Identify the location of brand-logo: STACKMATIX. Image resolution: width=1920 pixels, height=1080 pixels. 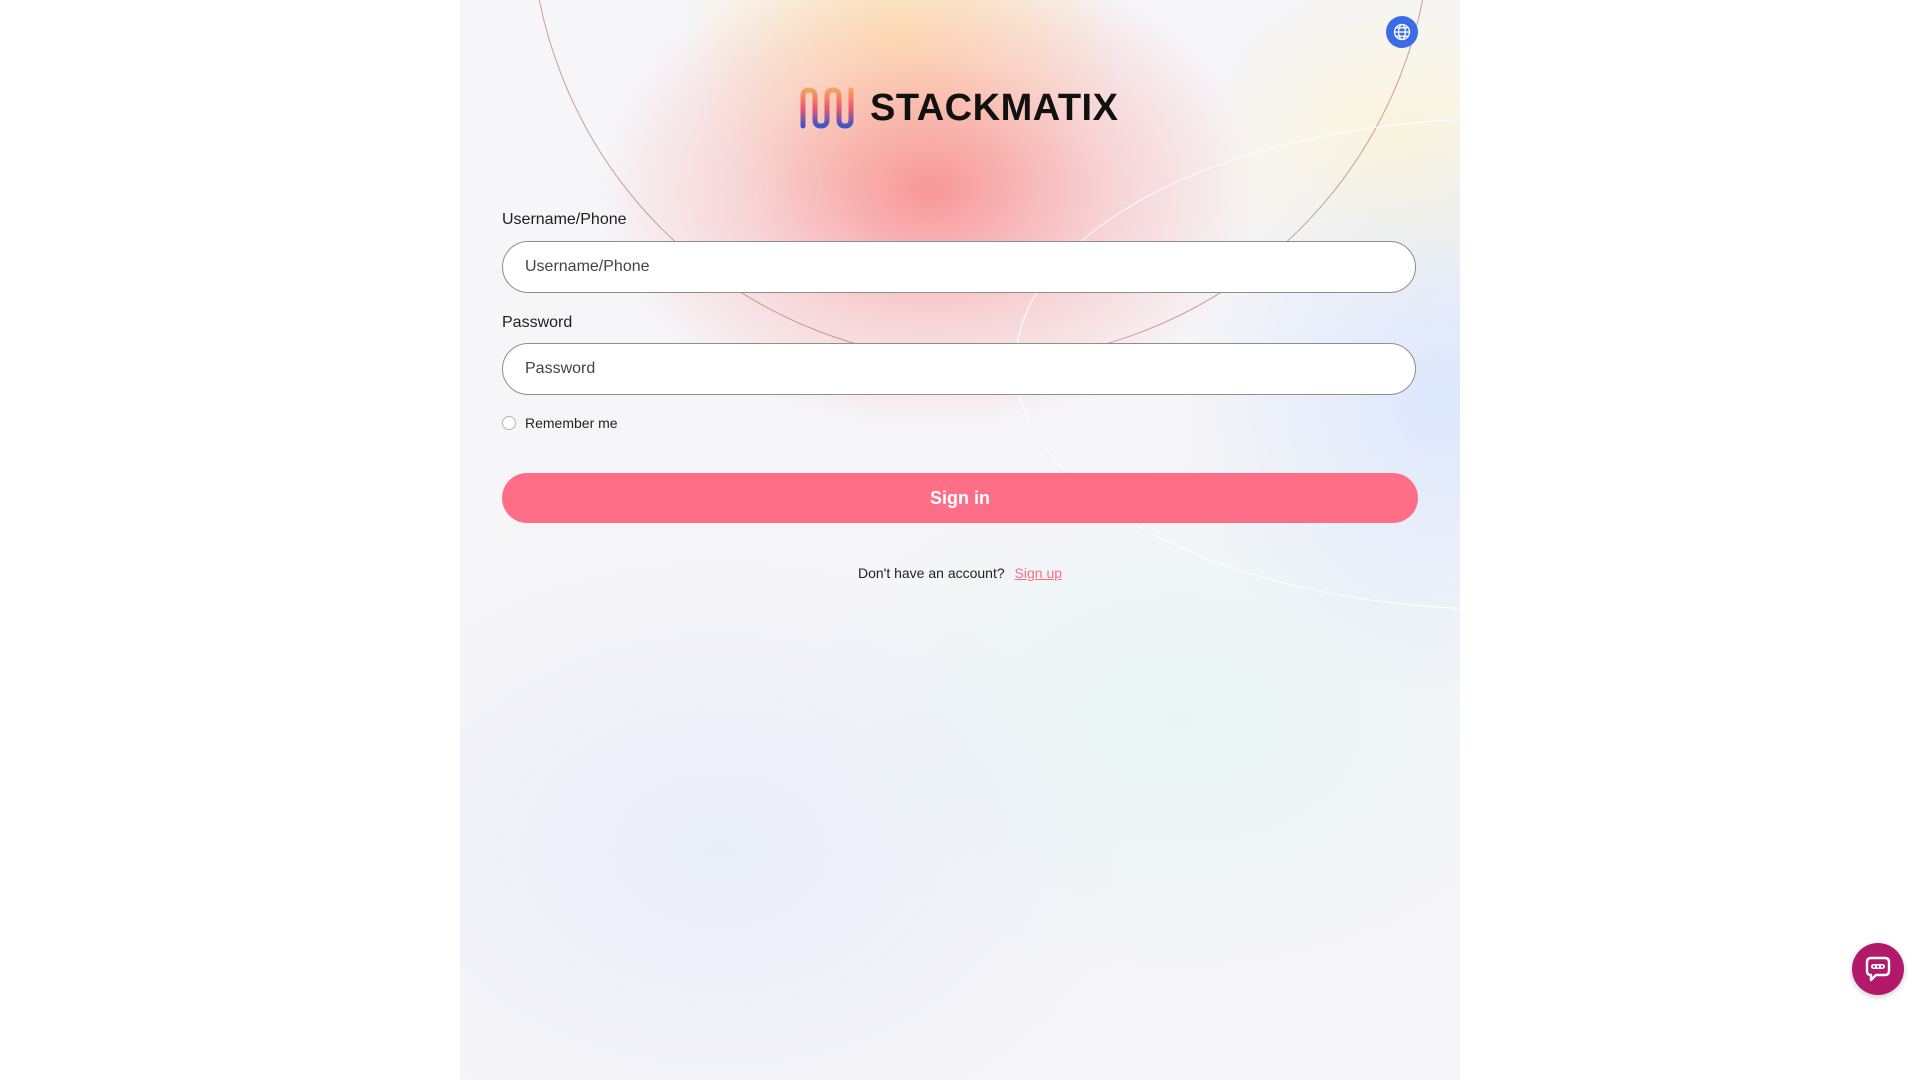
(958, 108).